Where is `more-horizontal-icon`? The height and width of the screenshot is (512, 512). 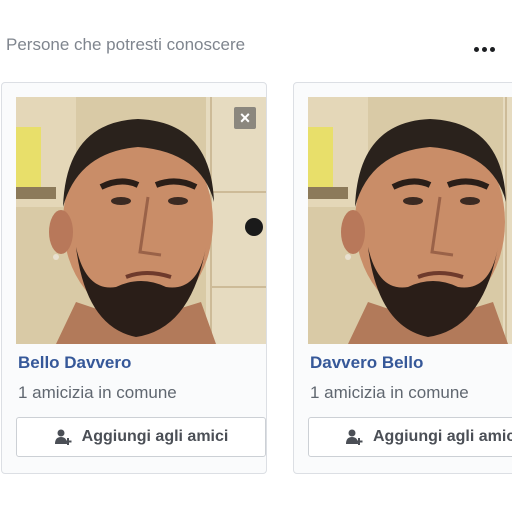 more-horizontal-icon is located at coordinates (476, 49).